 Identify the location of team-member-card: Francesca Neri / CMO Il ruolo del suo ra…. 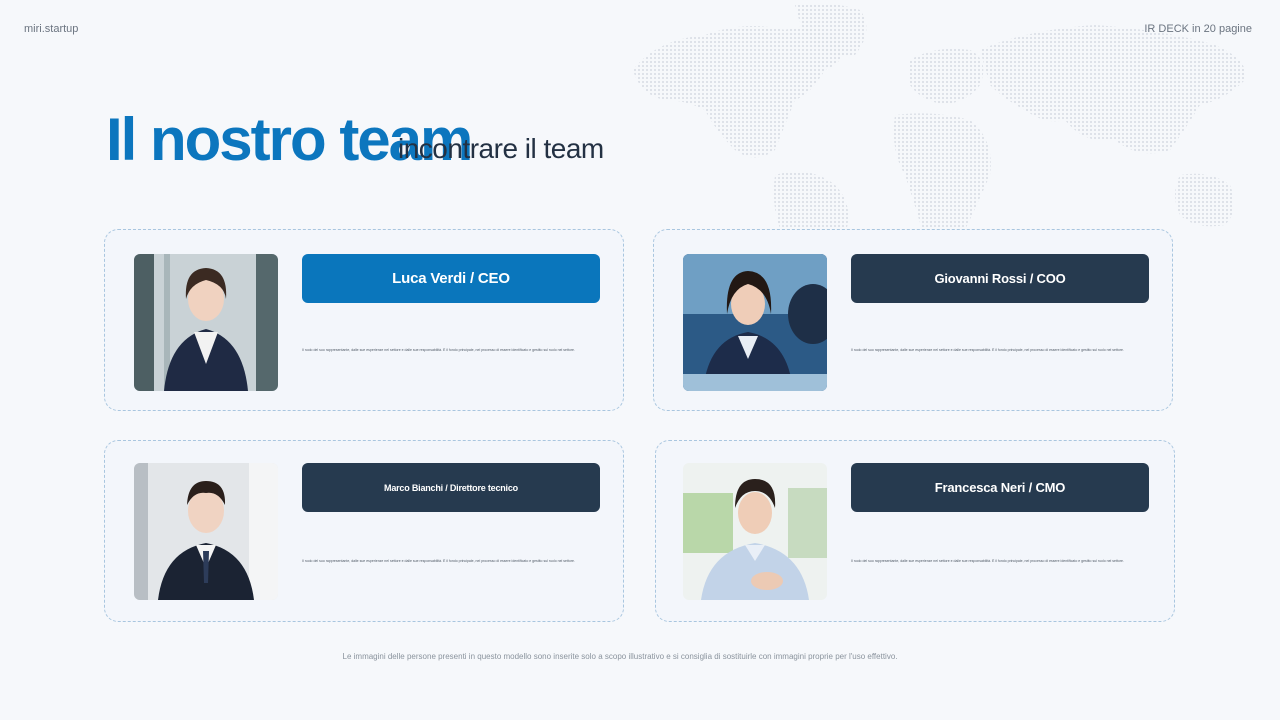
(915, 531).